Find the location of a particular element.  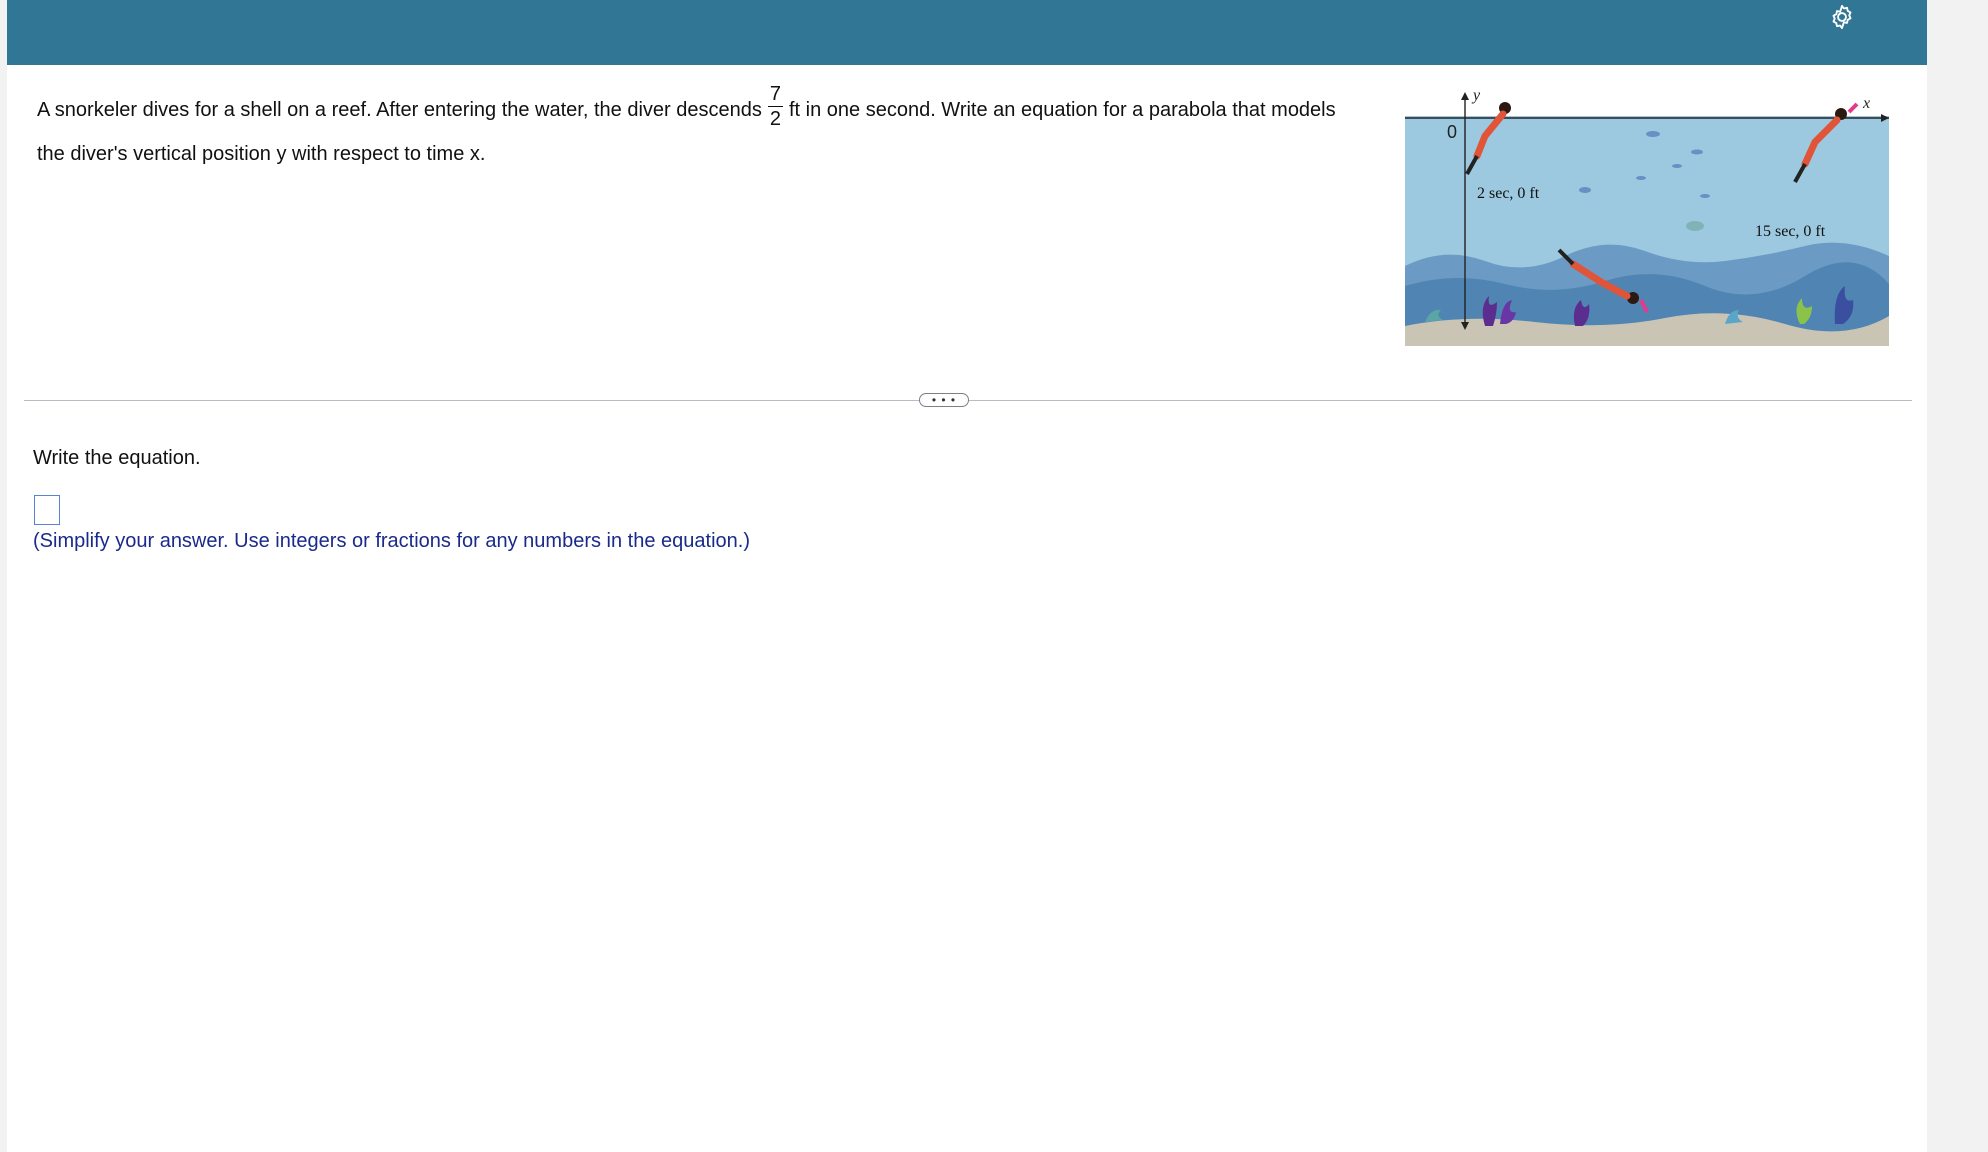

settings-button is located at coordinates (1842, 17).